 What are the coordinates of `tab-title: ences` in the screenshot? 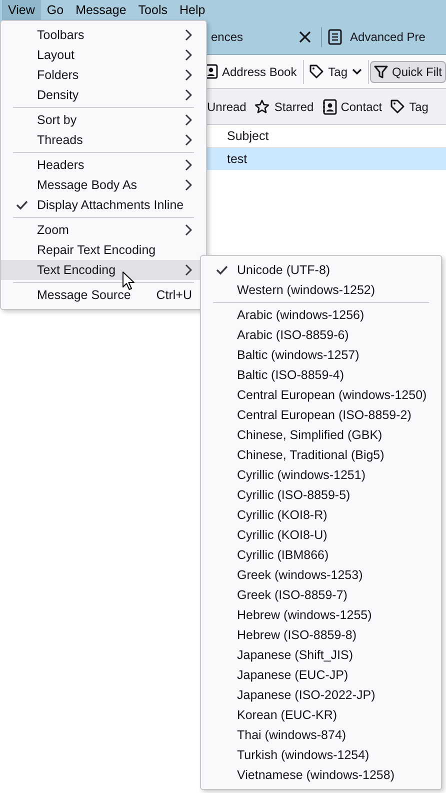 It's located at (227, 37).